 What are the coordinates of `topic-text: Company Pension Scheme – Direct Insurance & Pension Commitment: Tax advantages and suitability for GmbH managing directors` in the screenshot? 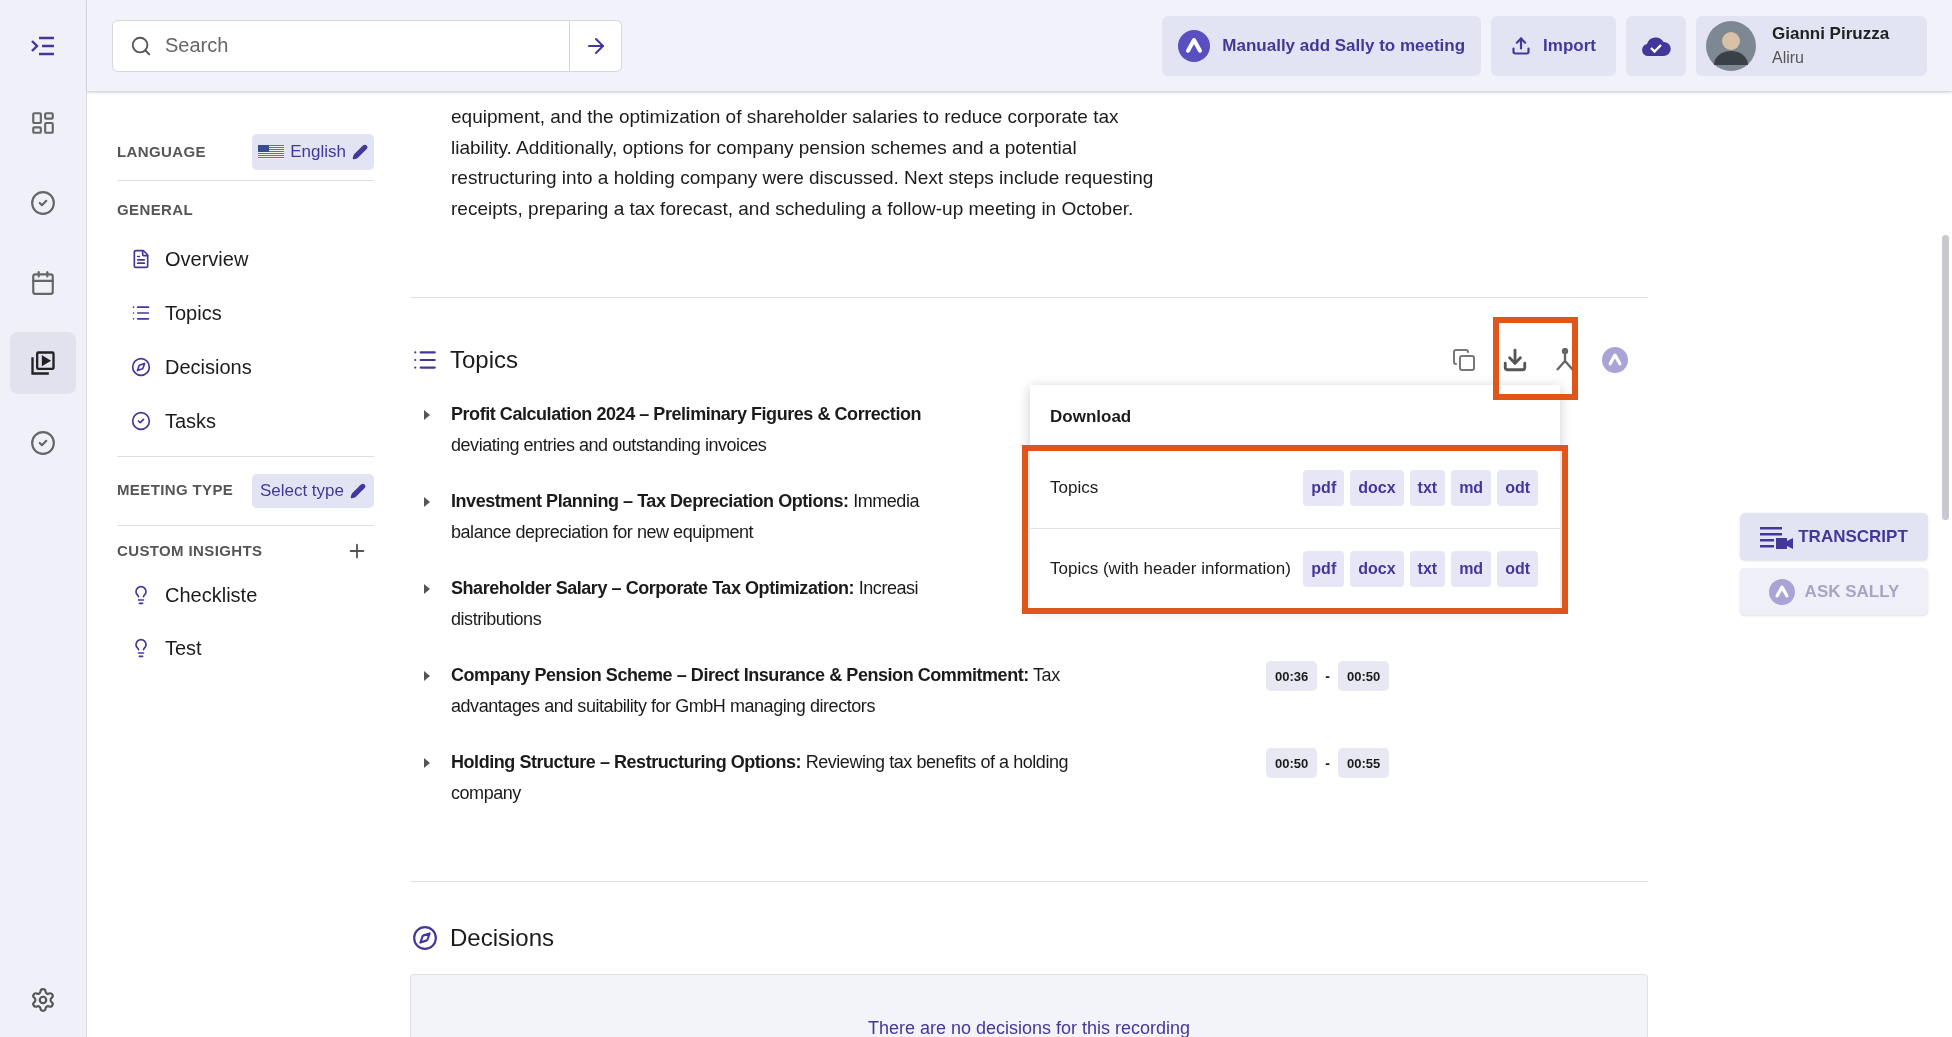 It's located at (755, 691).